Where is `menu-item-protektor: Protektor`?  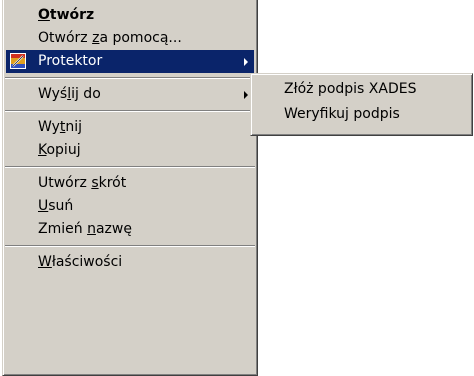 menu-item-protektor: Protektor is located at coordinates (130, 61).